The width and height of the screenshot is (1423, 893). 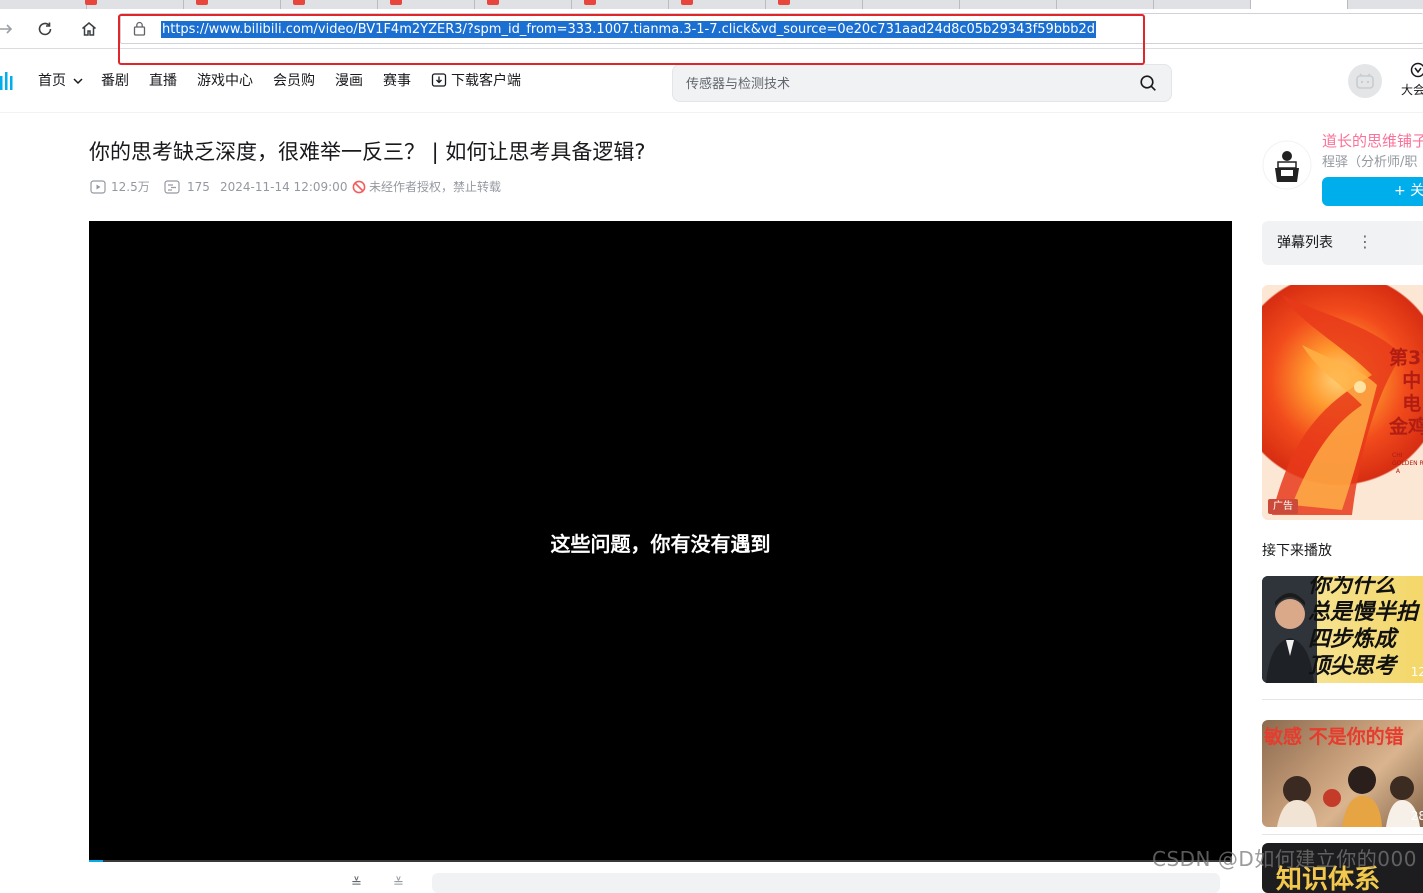 I want to click on danmaku-bar: ≚ ≚, so click(x=660, y=875).